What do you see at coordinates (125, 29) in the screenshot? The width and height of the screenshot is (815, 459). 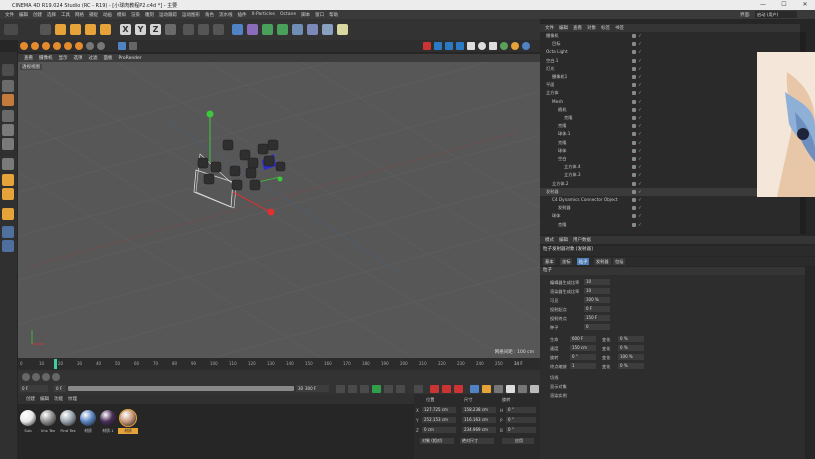 I see `x-axis-icon: X` at bounding box center [125, 29].